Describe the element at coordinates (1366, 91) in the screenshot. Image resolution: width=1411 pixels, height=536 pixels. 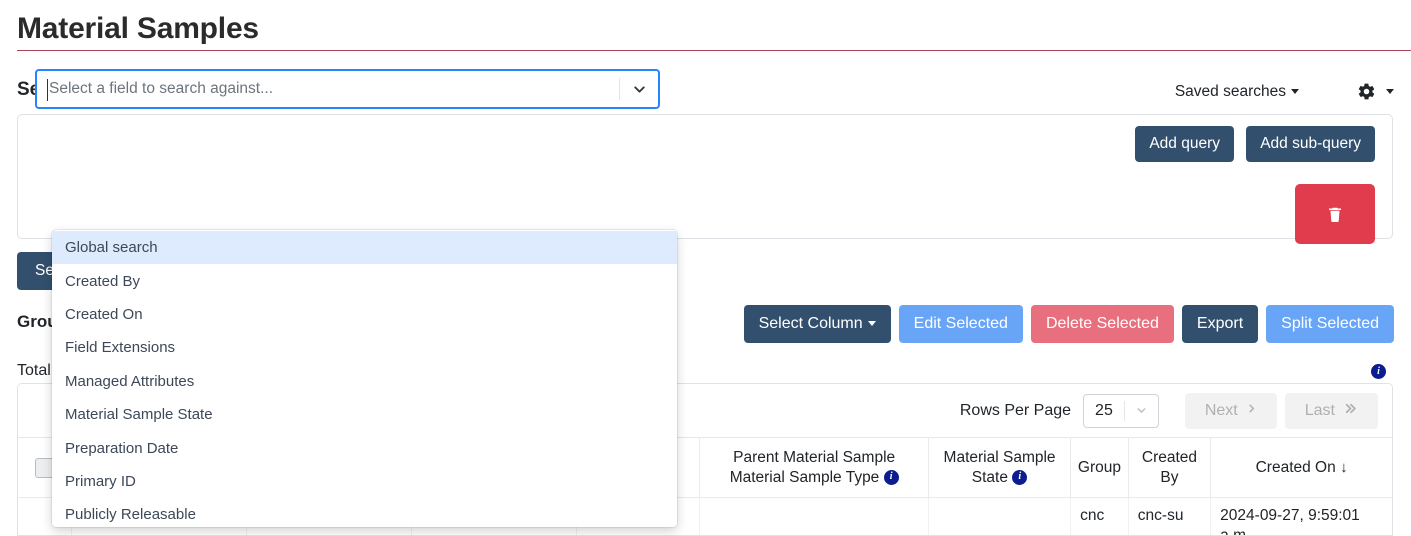
I see `gear-icon` at that location.